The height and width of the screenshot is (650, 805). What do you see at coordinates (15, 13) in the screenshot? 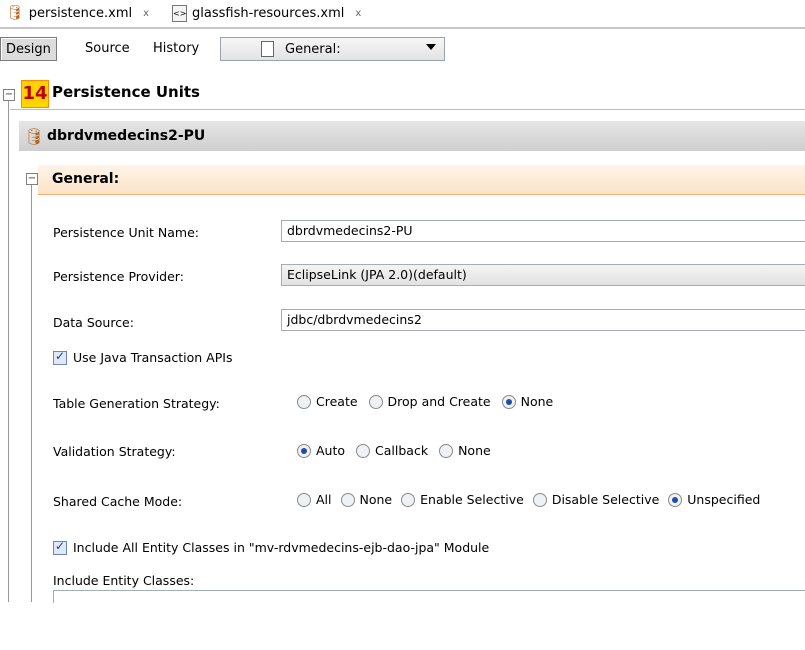
I see `persistence-file-icon: 🛢` at bounding box center [15, 13].